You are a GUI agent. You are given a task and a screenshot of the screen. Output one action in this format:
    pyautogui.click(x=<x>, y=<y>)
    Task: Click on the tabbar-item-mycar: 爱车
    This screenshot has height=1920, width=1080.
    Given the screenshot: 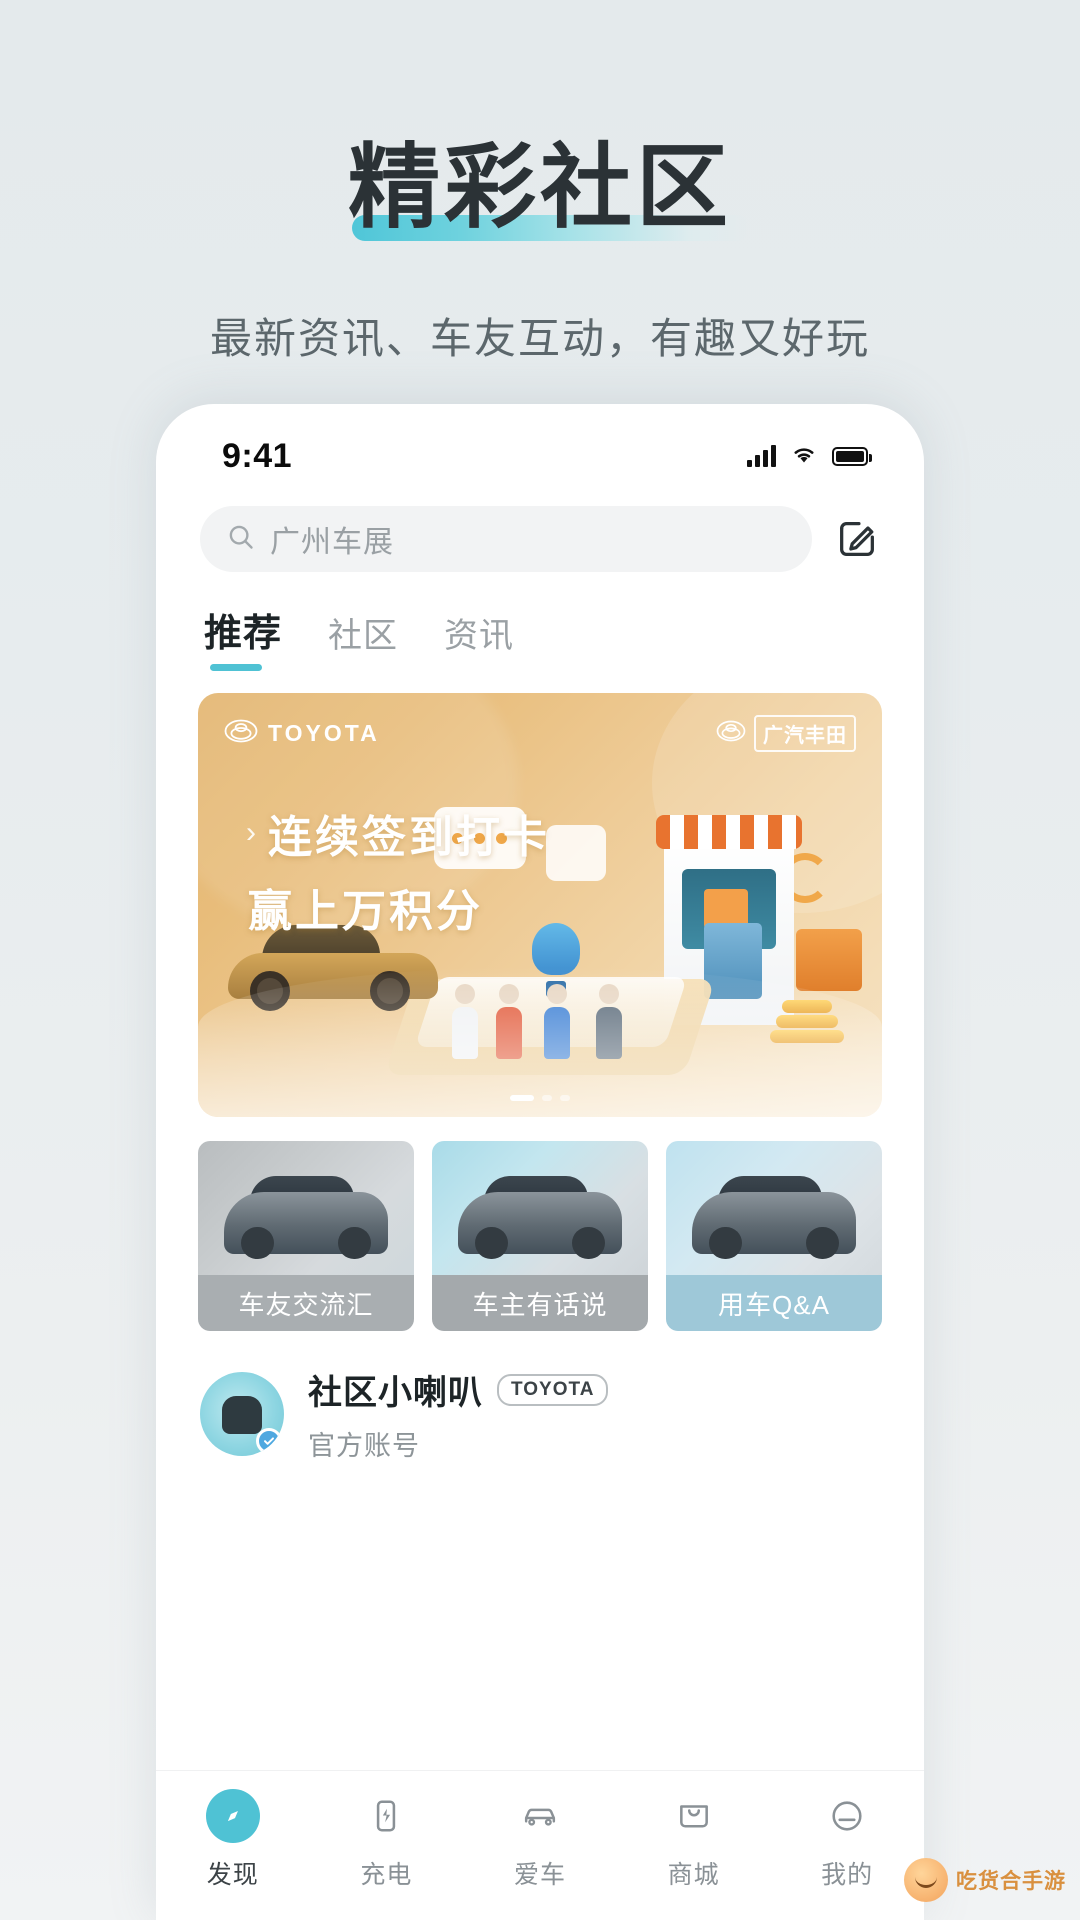 What is the action you would take?
    pyautogui.click(x=540, y=1840)
    